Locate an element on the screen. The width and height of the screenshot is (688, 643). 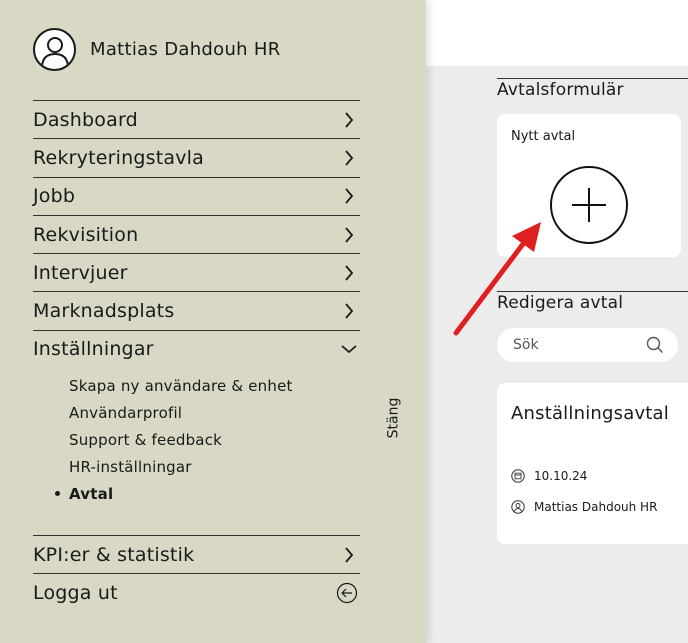
close-label: Stäng is located at coordinates (393, 418).